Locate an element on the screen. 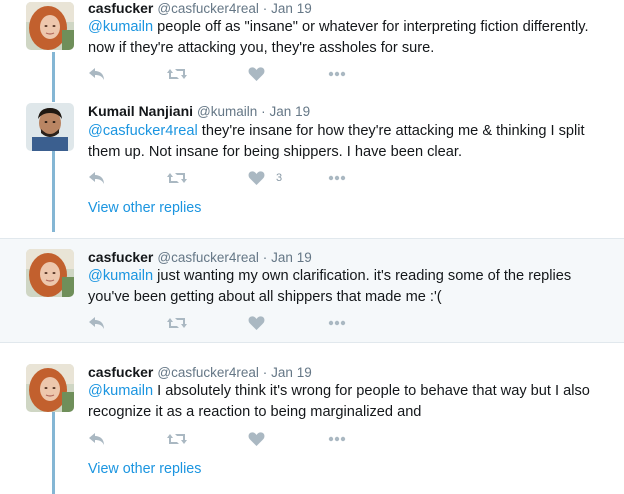 This screenshot has width=624, height=494. like-button: 3 is located at coordinates (265, 178).